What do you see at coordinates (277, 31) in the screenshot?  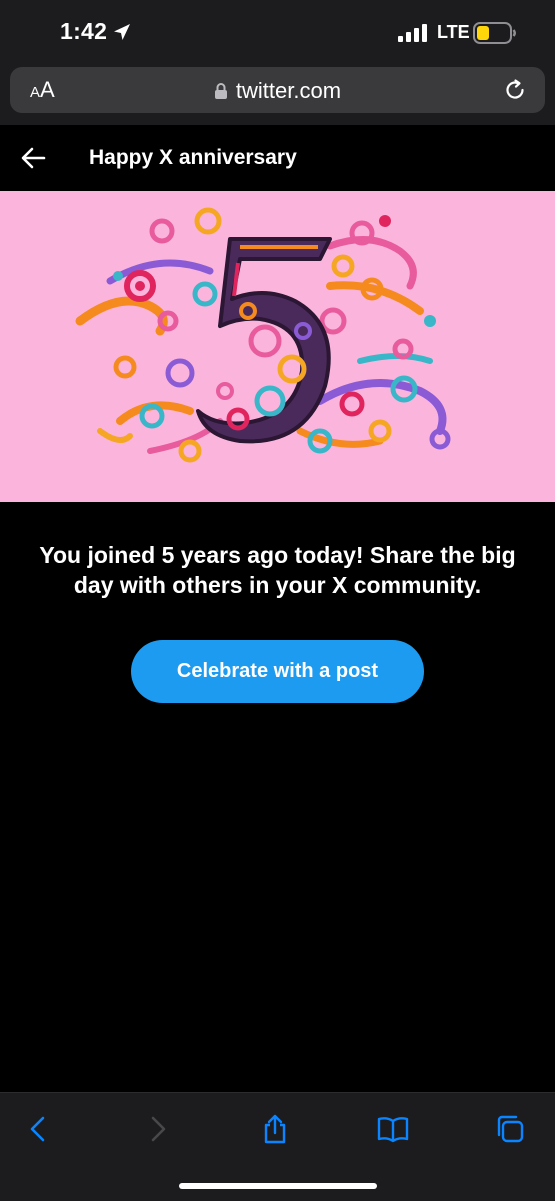 I see `status-bar: 1:42 LTE` at bounding box center [277, 31].